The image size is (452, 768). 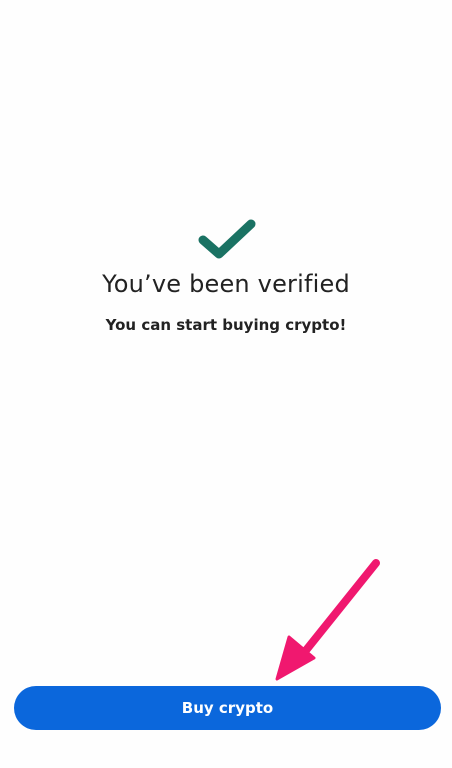 I want to click on verification-message: You can start buying crypto!, so click(x=226, y=325).